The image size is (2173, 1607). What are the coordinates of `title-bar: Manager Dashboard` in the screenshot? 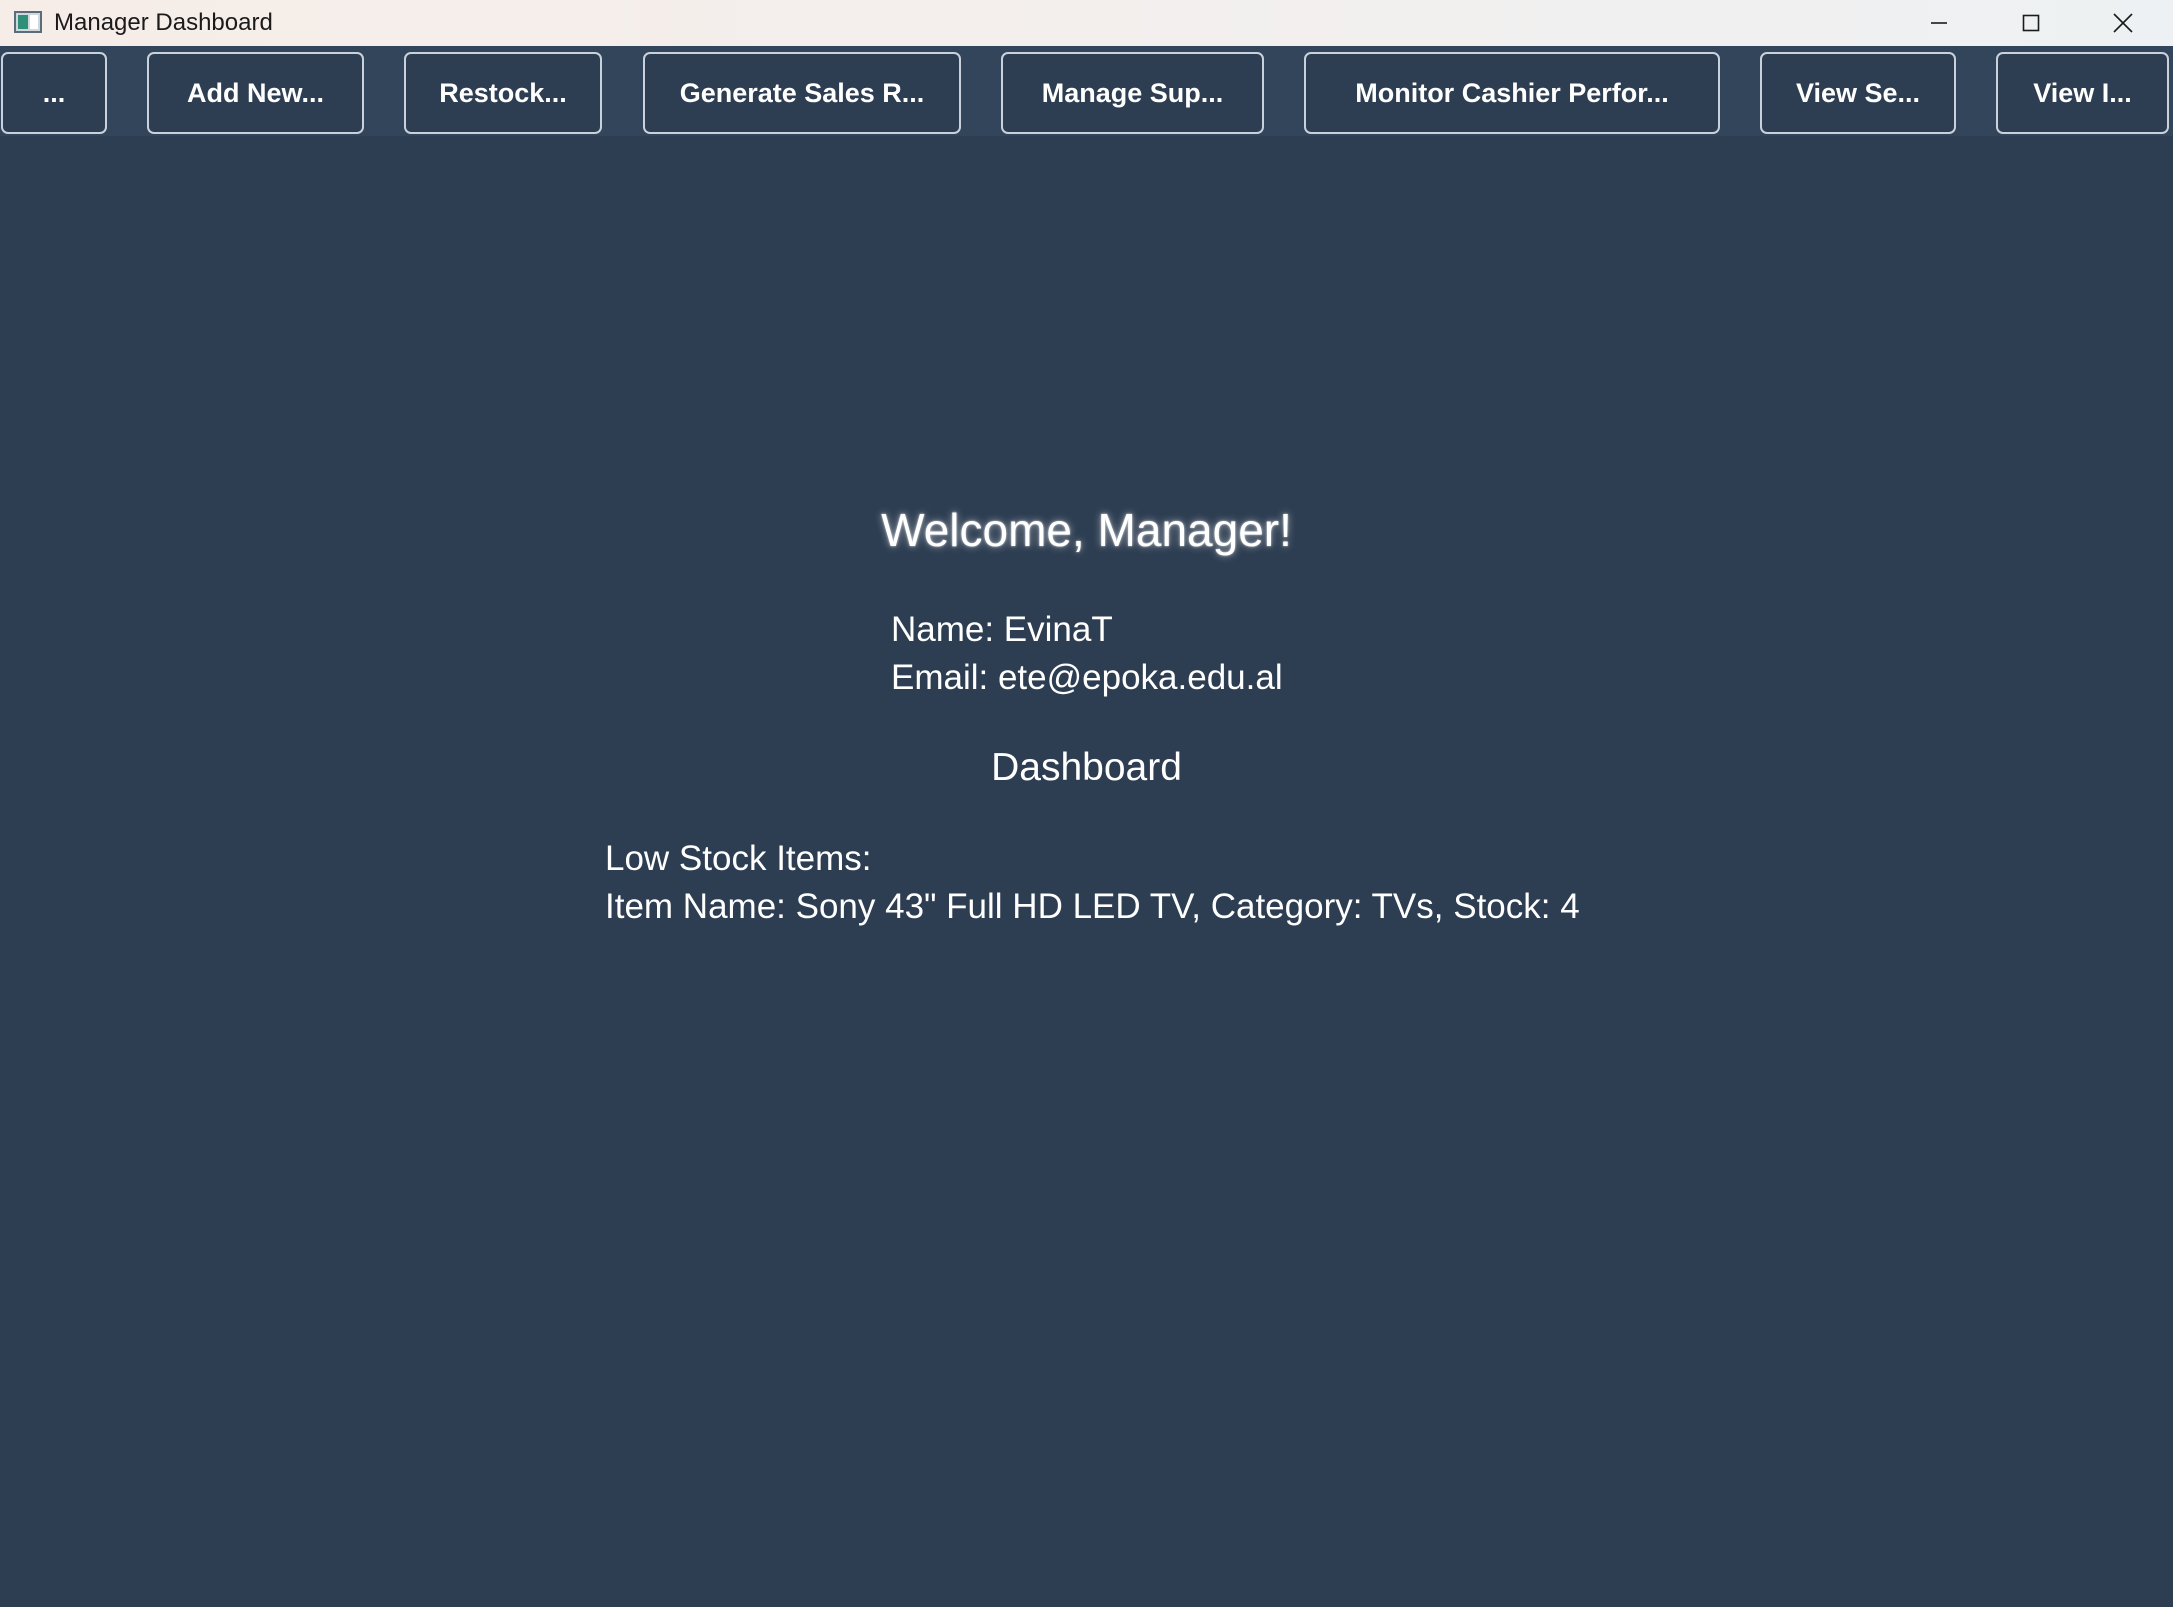 It's located at (1086, 23).